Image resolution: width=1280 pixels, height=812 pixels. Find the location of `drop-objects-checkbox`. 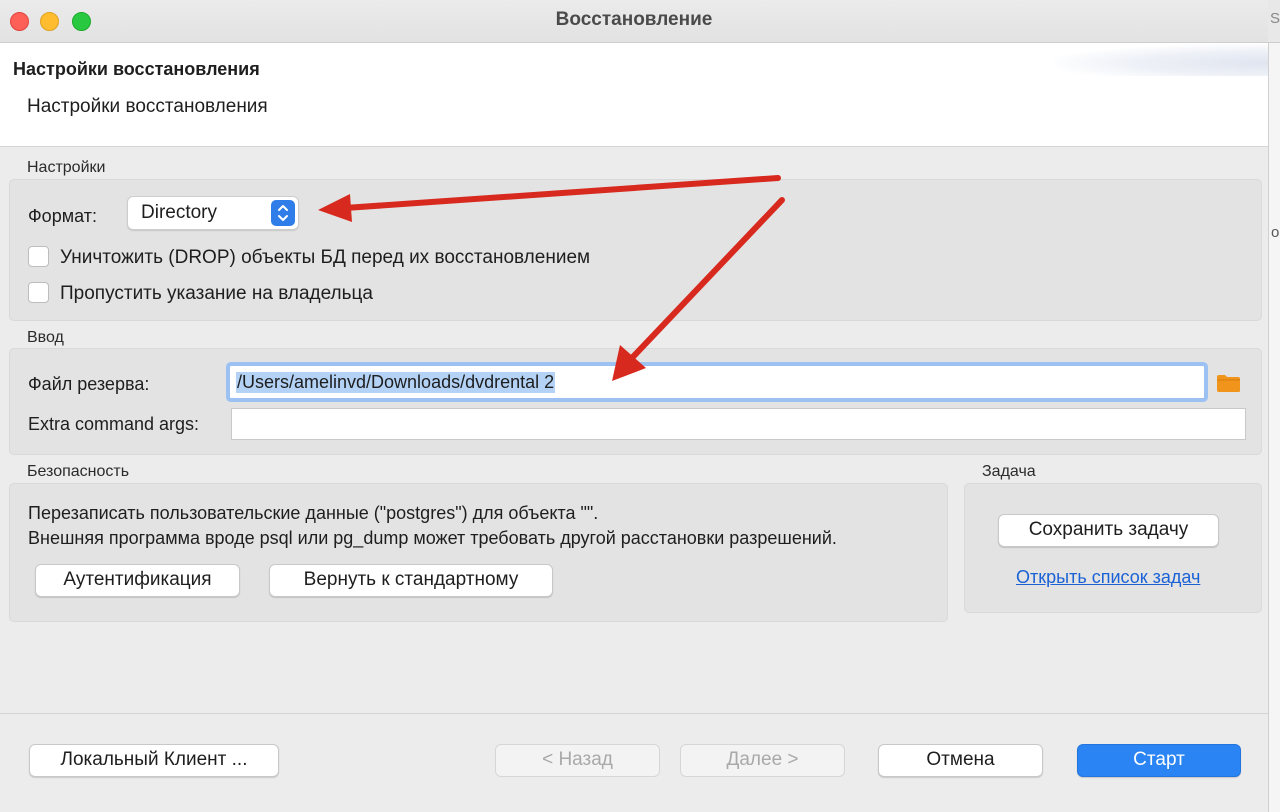

drop-objects-checkbox is located at coordinates (38, 256).